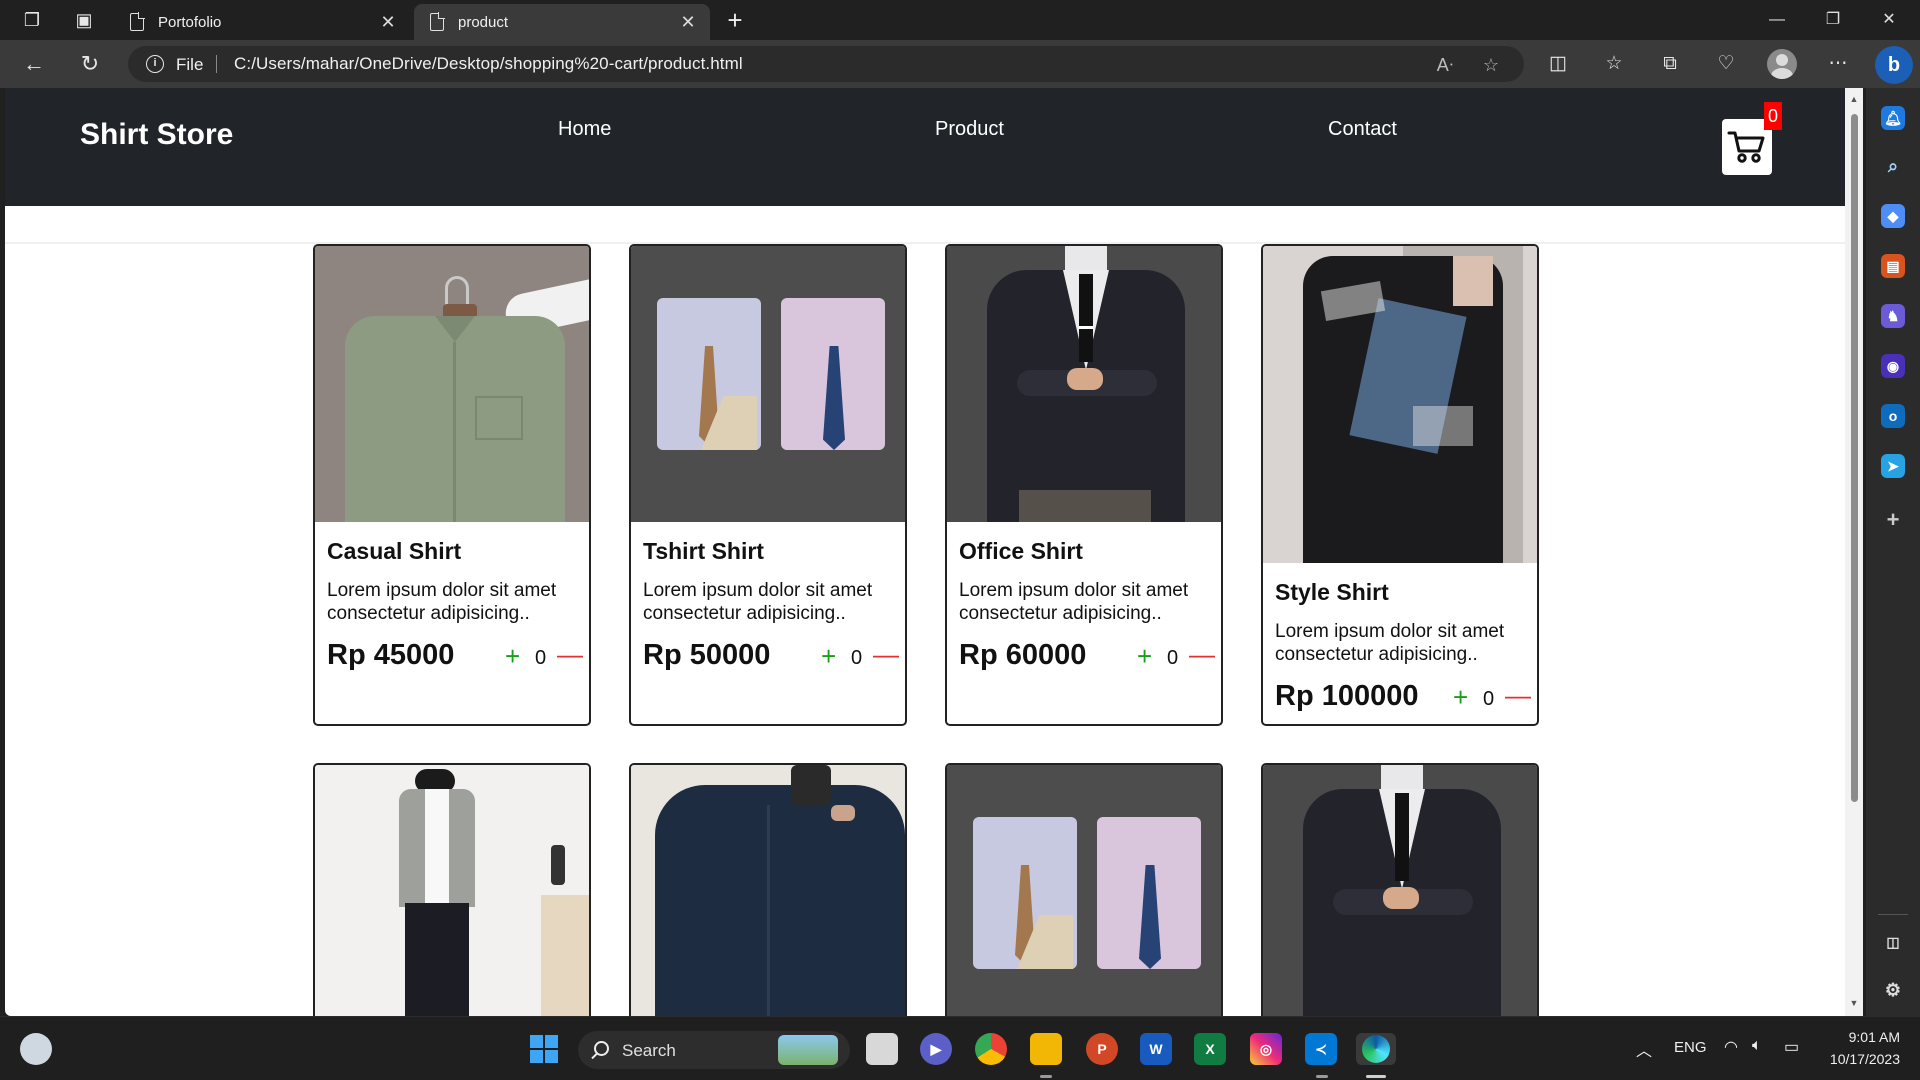  What do you see at coordinates (1889, 20) in the screenshot?
I see `close-window-button: ✕` at bounding box center [1889, 20].